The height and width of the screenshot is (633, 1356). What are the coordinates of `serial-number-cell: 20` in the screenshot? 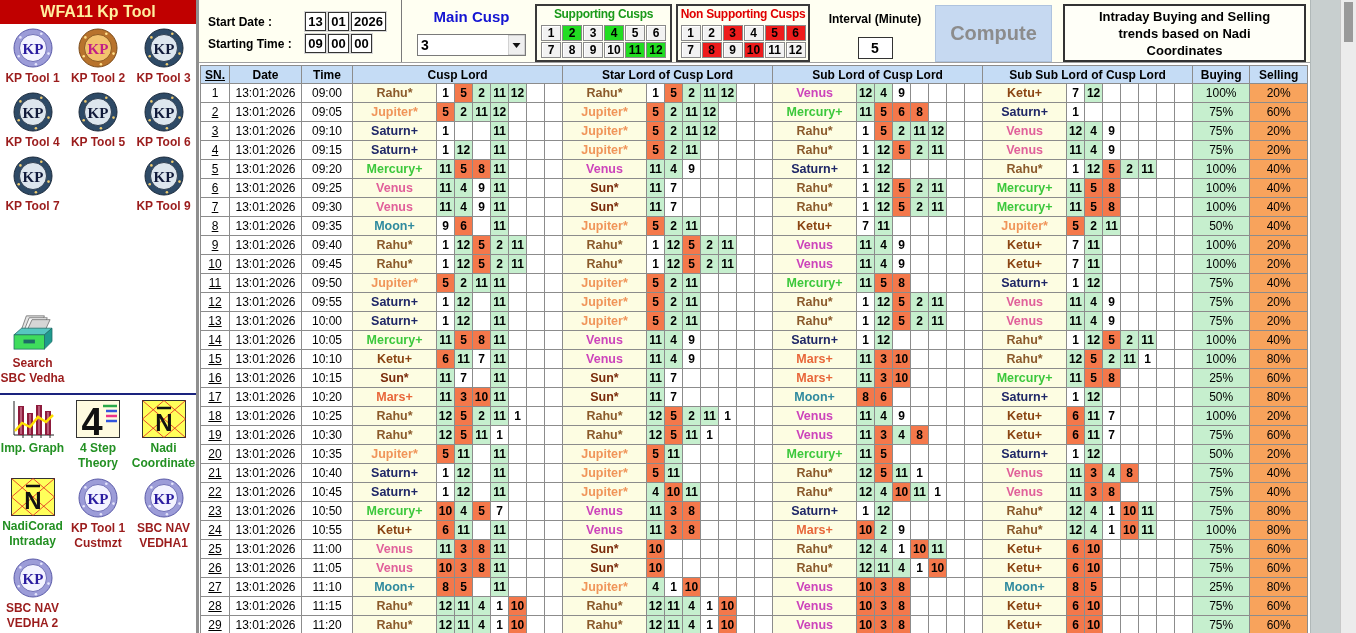 It's located at (215, 454).